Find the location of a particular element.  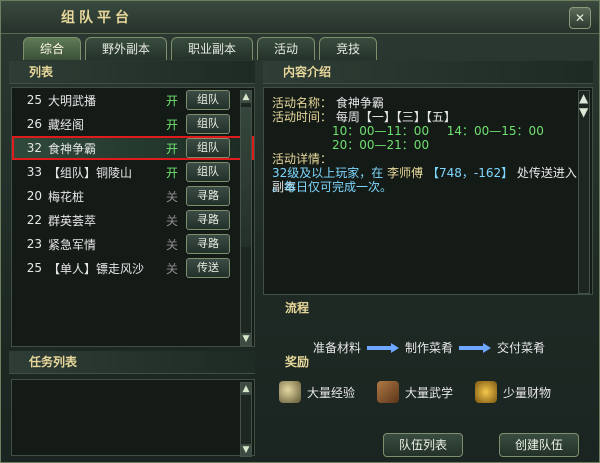

time-slot: 14：00—15：00 is located at coordinates (495, 131).